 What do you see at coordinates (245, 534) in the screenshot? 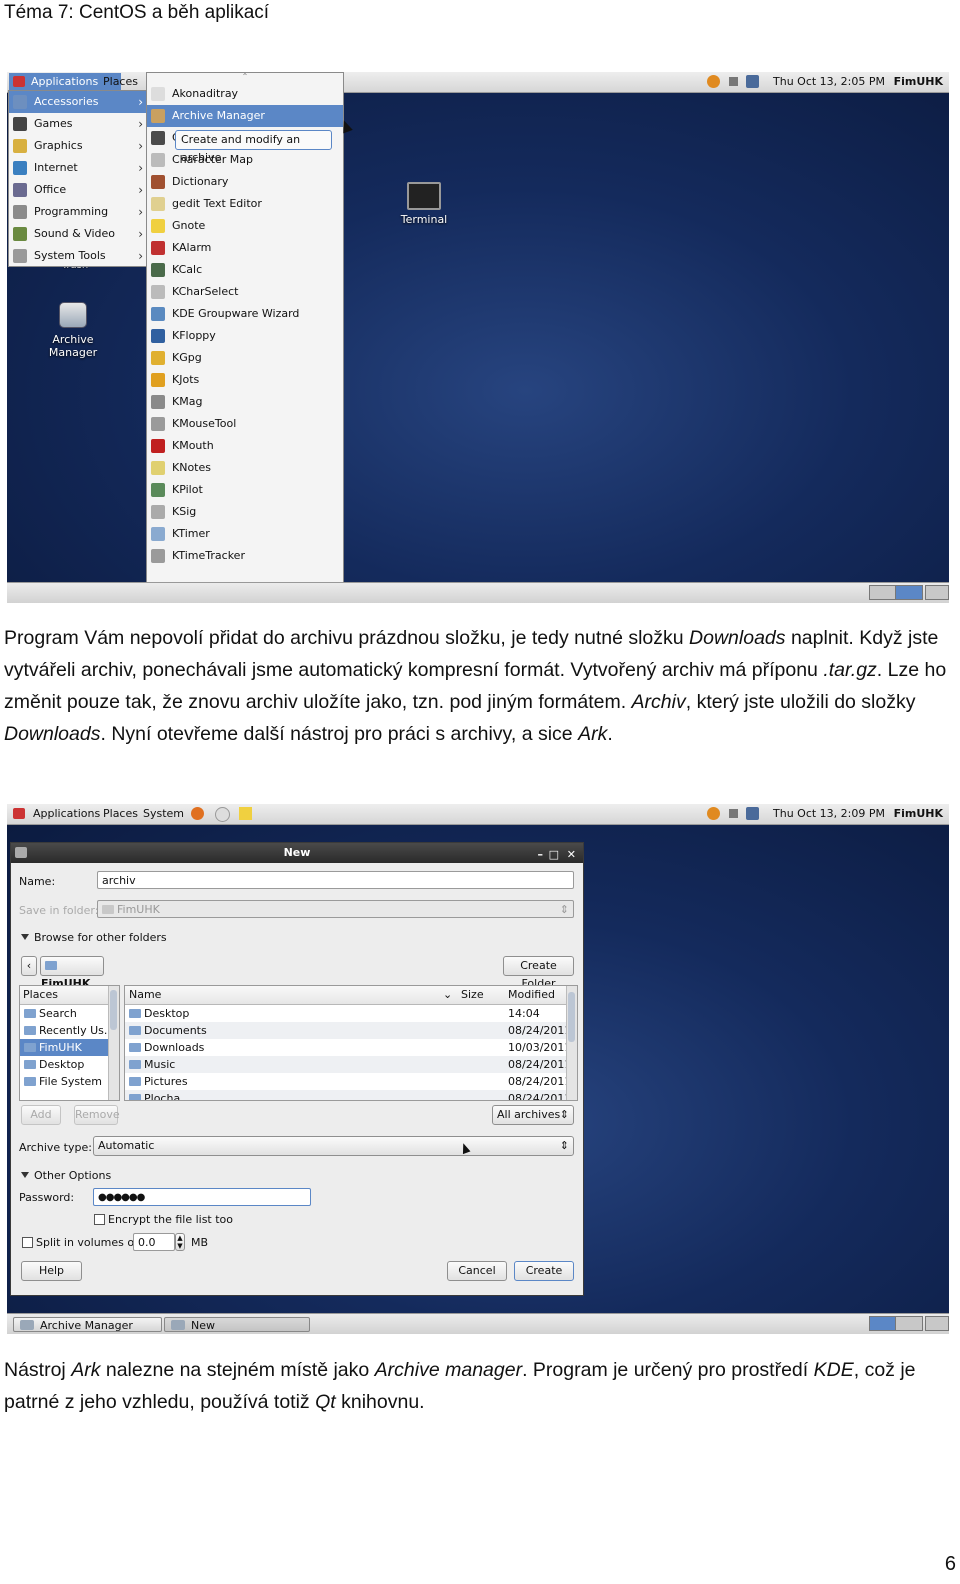
I see `menu-item-application: KTimer` at bounding box center [245, 534].